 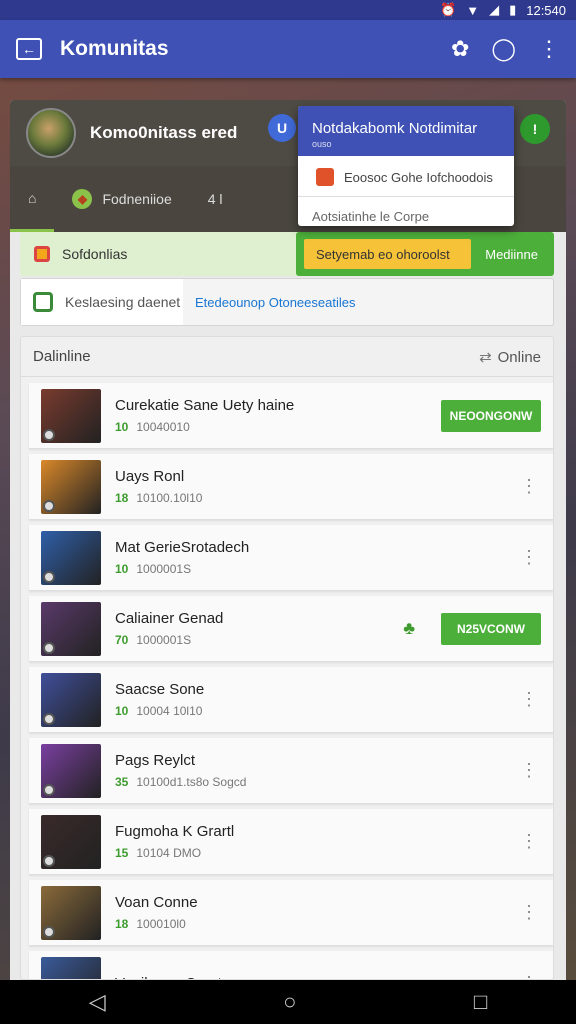 I want to click on popup-subtitle: ouso, so click(x=322, y=144).